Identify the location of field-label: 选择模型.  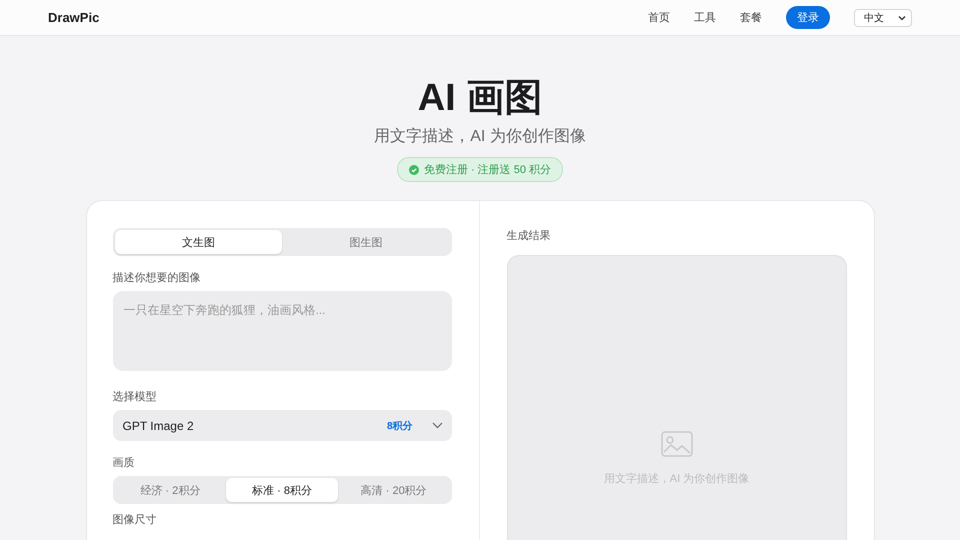
(135, 397).